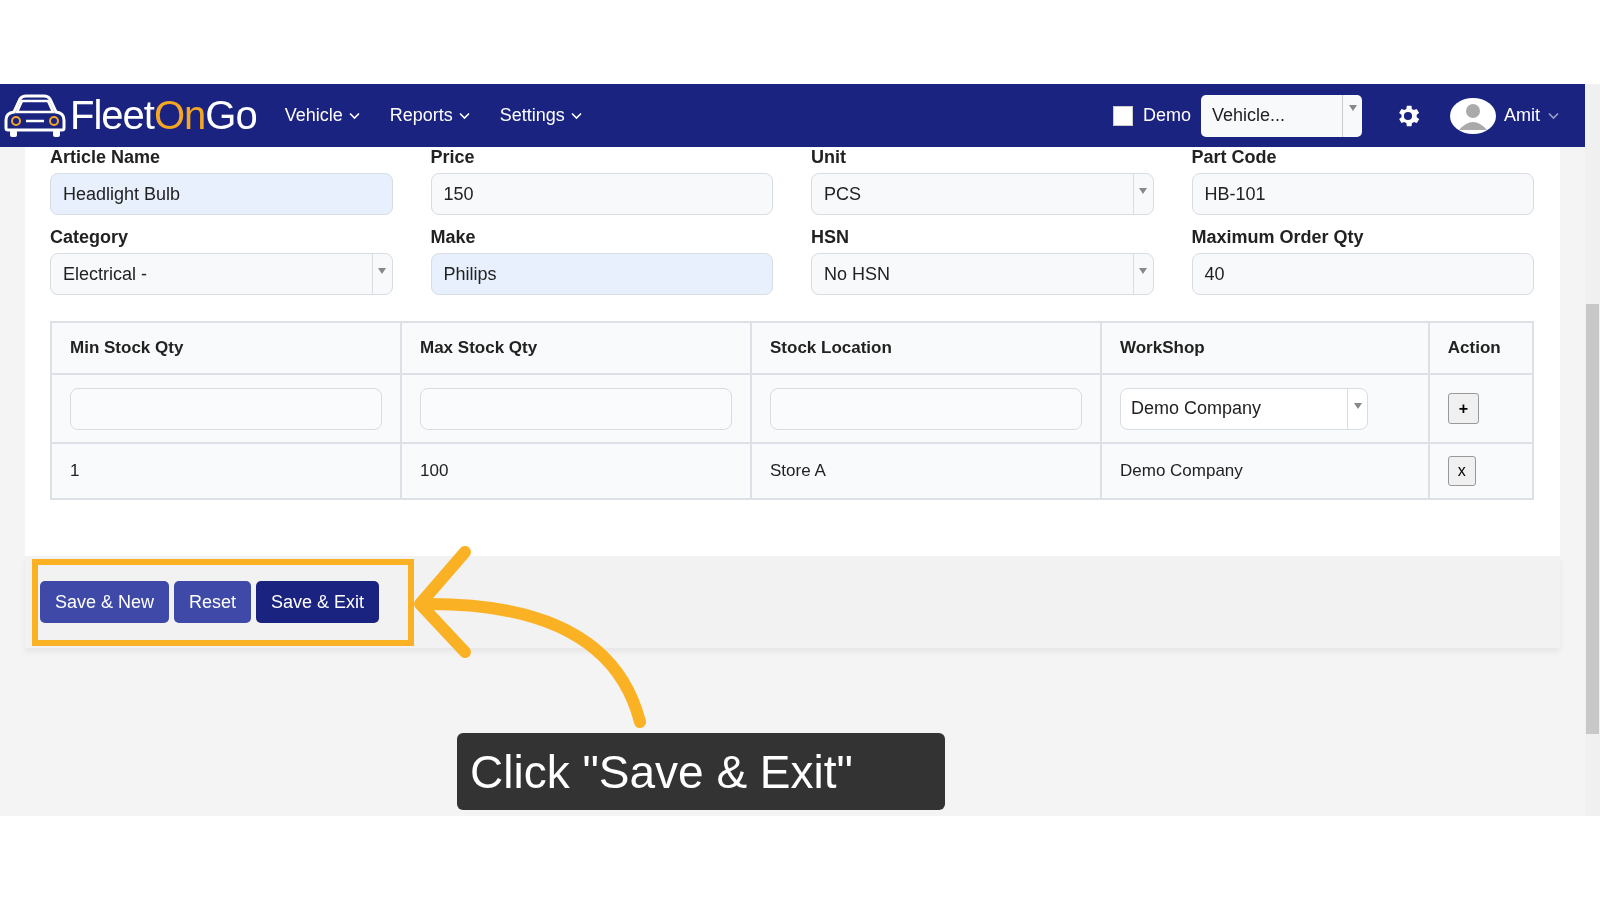 The width and height of the screenshot is (1600, 900). Describe the element at coordinates (221, 274) in the screenshot. I see `select-field: Electrical -` at that location.